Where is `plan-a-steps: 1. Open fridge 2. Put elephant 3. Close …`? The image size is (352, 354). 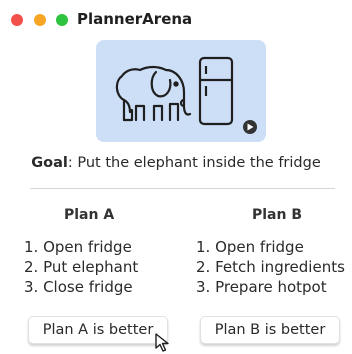
plan-a-steps: 1. Open fridge 2. Put elephant 3. Close … is located at coordinates (81, 267).